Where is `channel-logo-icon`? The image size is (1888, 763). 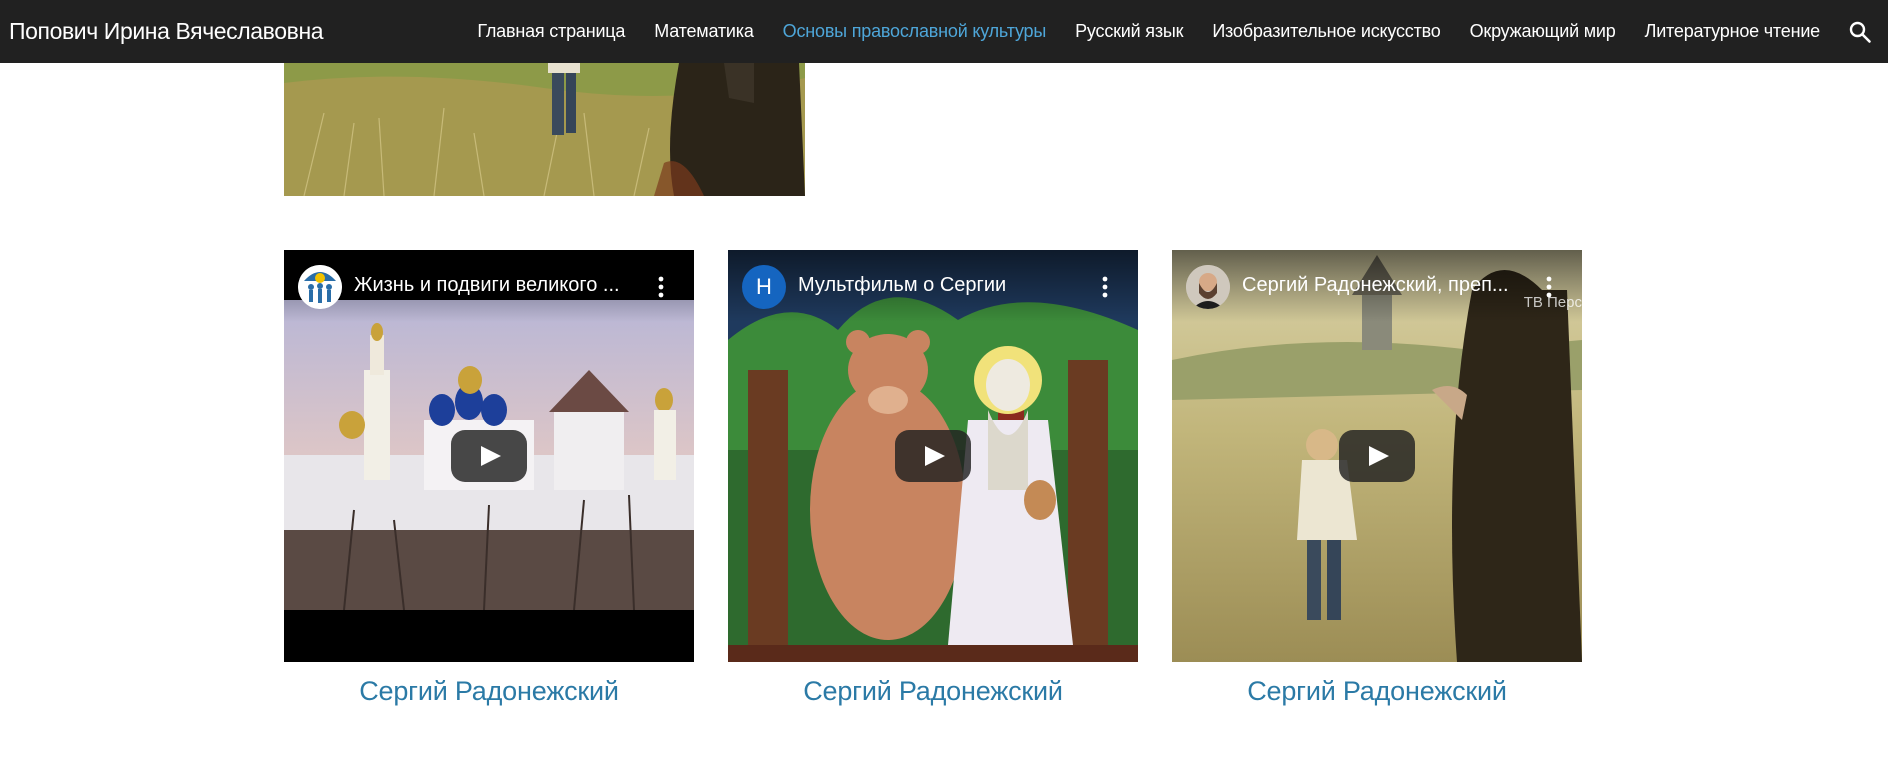
channel-logo-icon is located at coordinates (320, 287).